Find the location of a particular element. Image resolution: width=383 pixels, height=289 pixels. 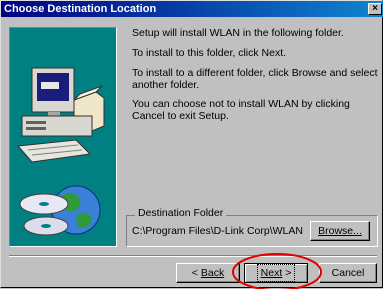

next-focus-outline: Next > is located at coordinates (276, 273).